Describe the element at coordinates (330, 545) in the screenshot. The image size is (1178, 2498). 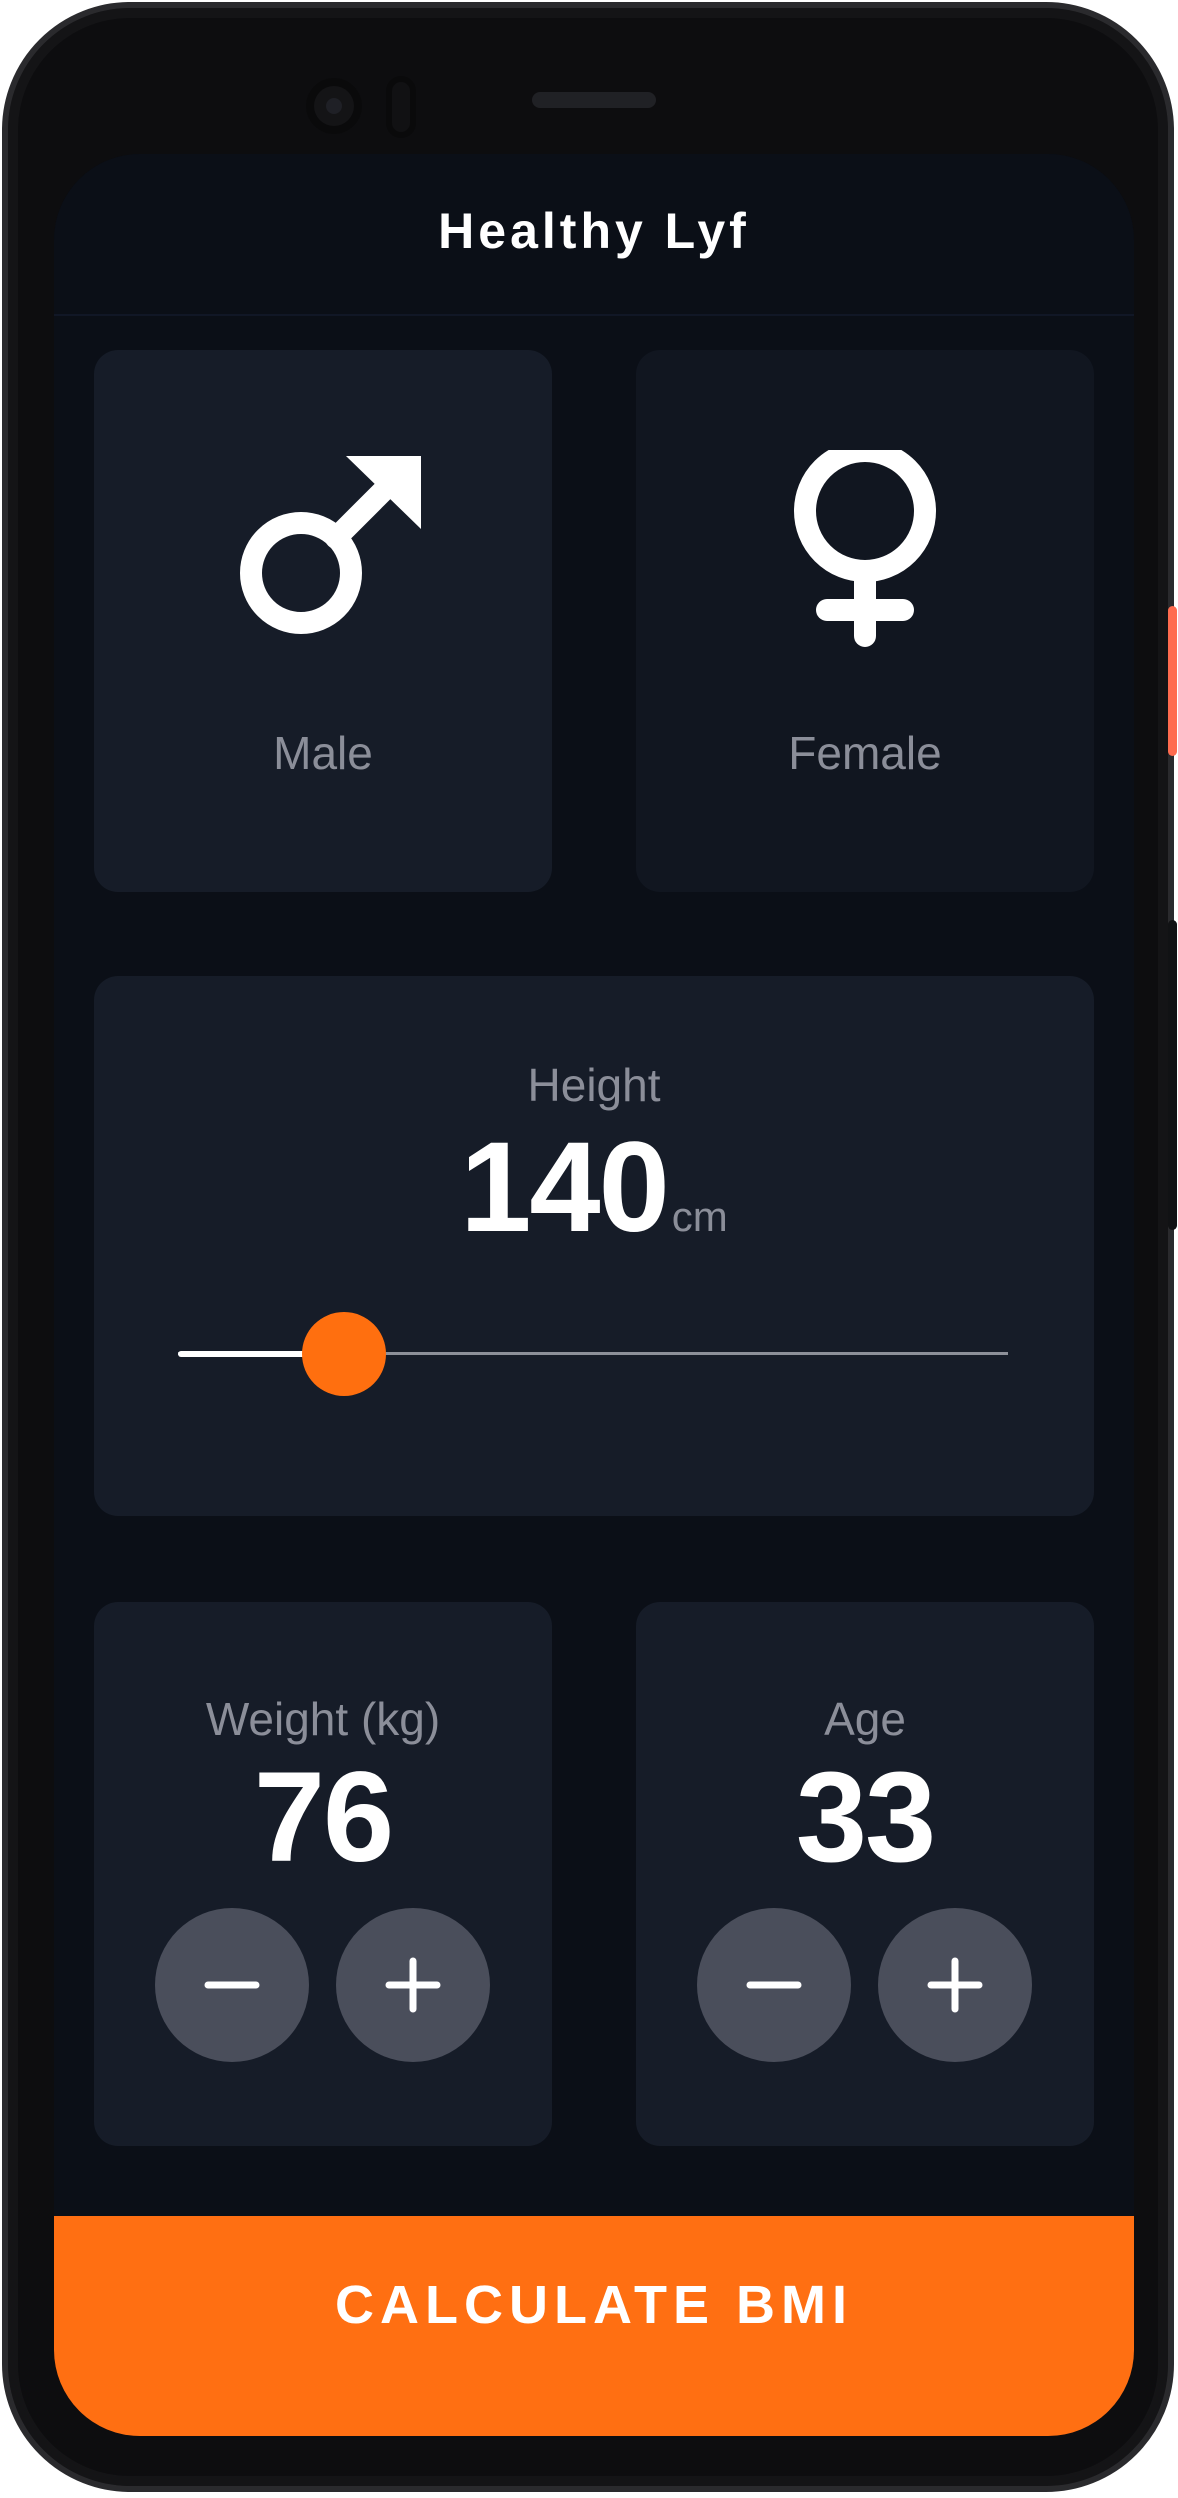
I see `male-symbol-icon` at that location.